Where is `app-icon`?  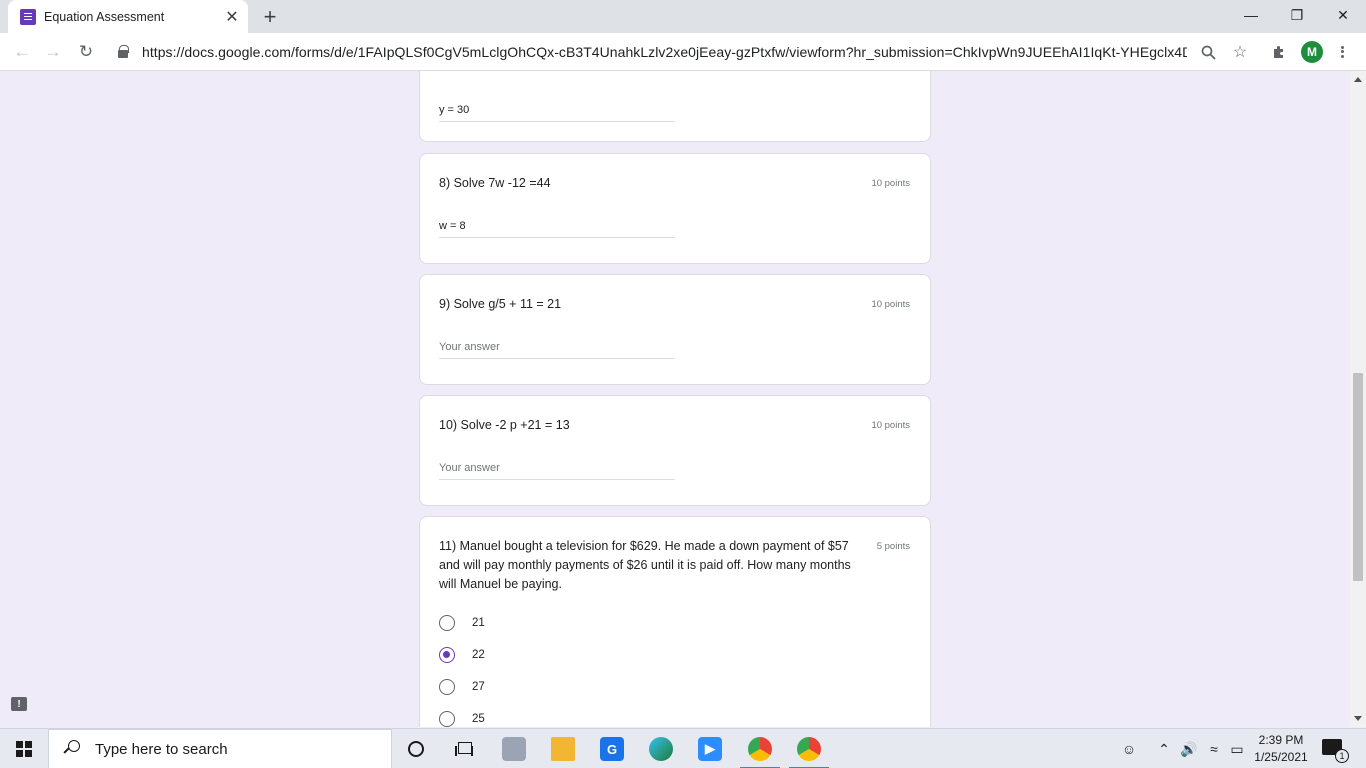 app-icon is located at coordinates (514, 748).